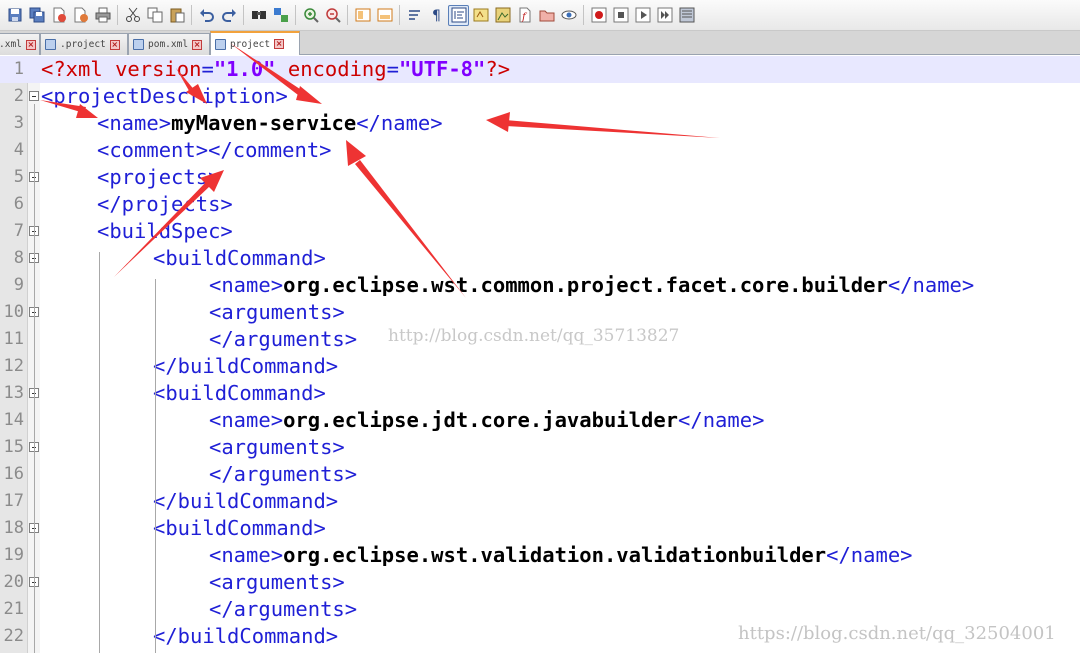  Describe the element at coordinates (20, 44) in the screenshot. I see `tab-xml: .xml ×` at that location.